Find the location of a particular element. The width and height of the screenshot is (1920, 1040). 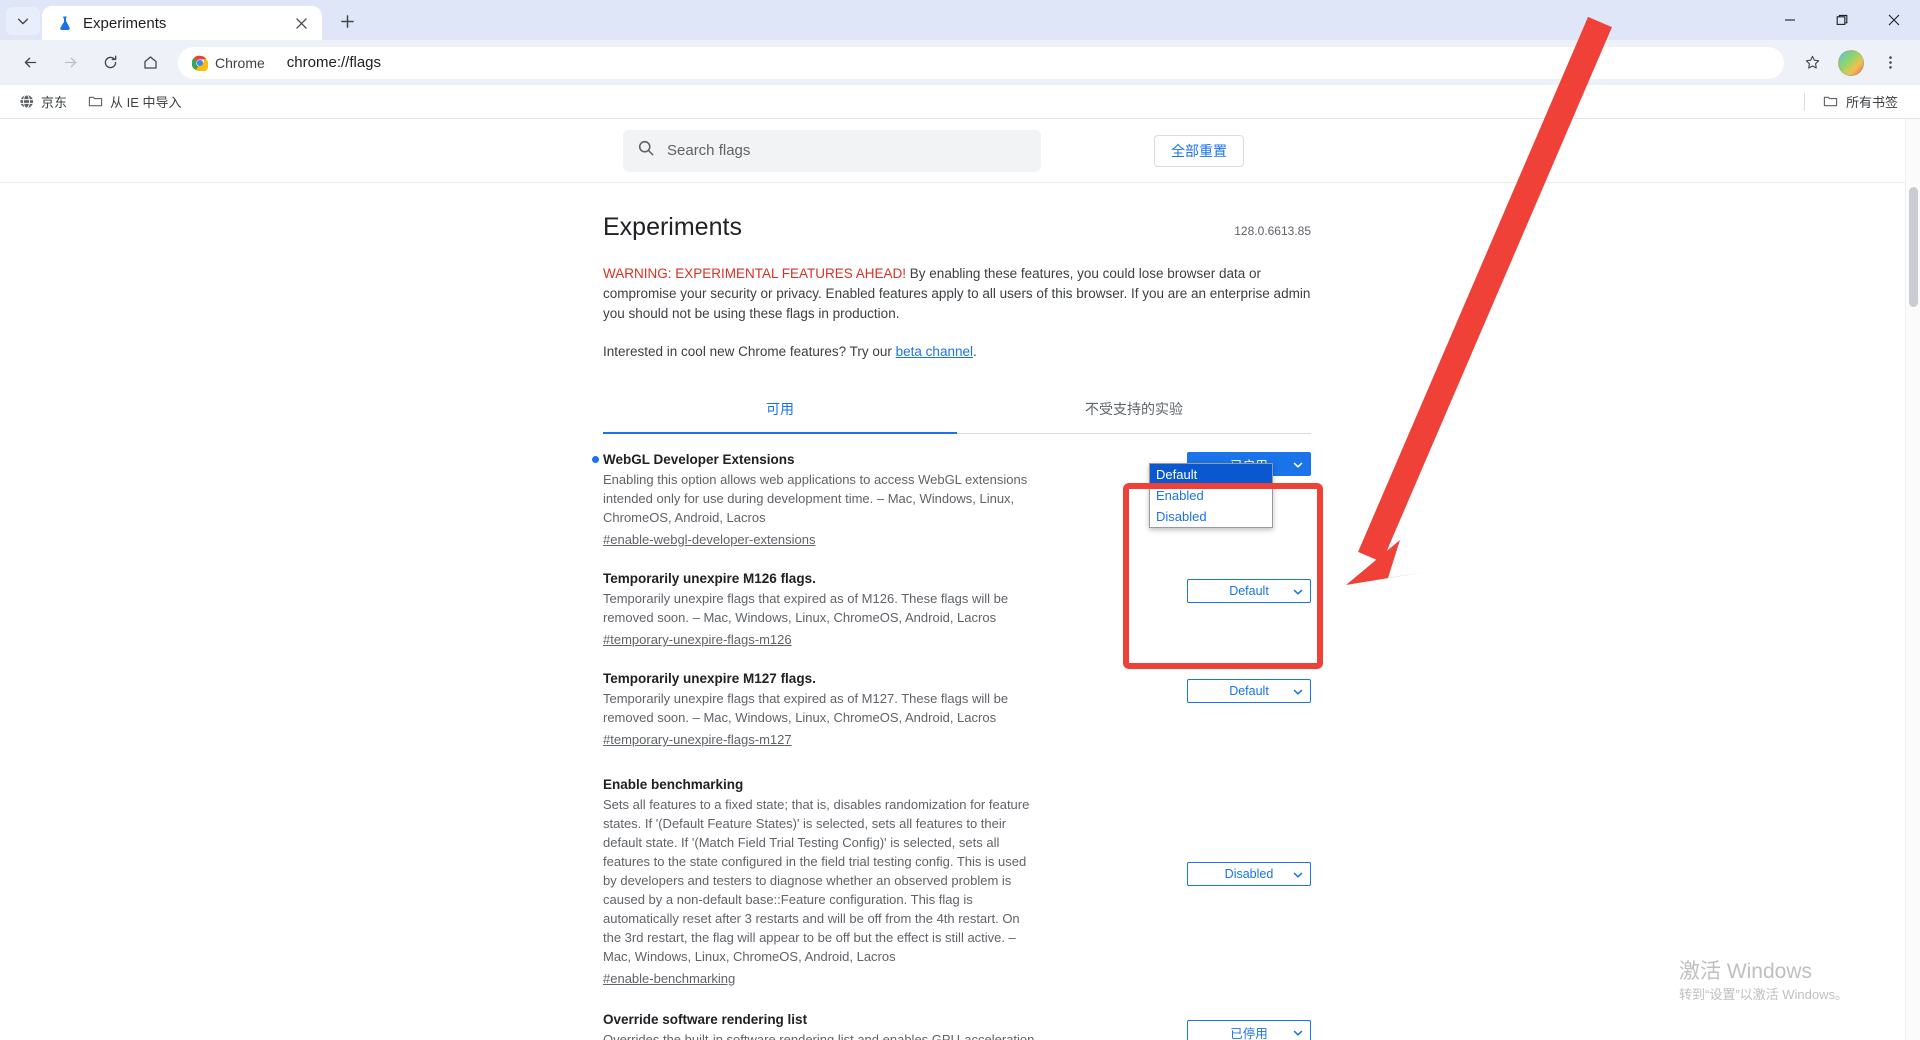

browser-toolbar: Chrome chrome://flags is located at coordinates (960, 62).